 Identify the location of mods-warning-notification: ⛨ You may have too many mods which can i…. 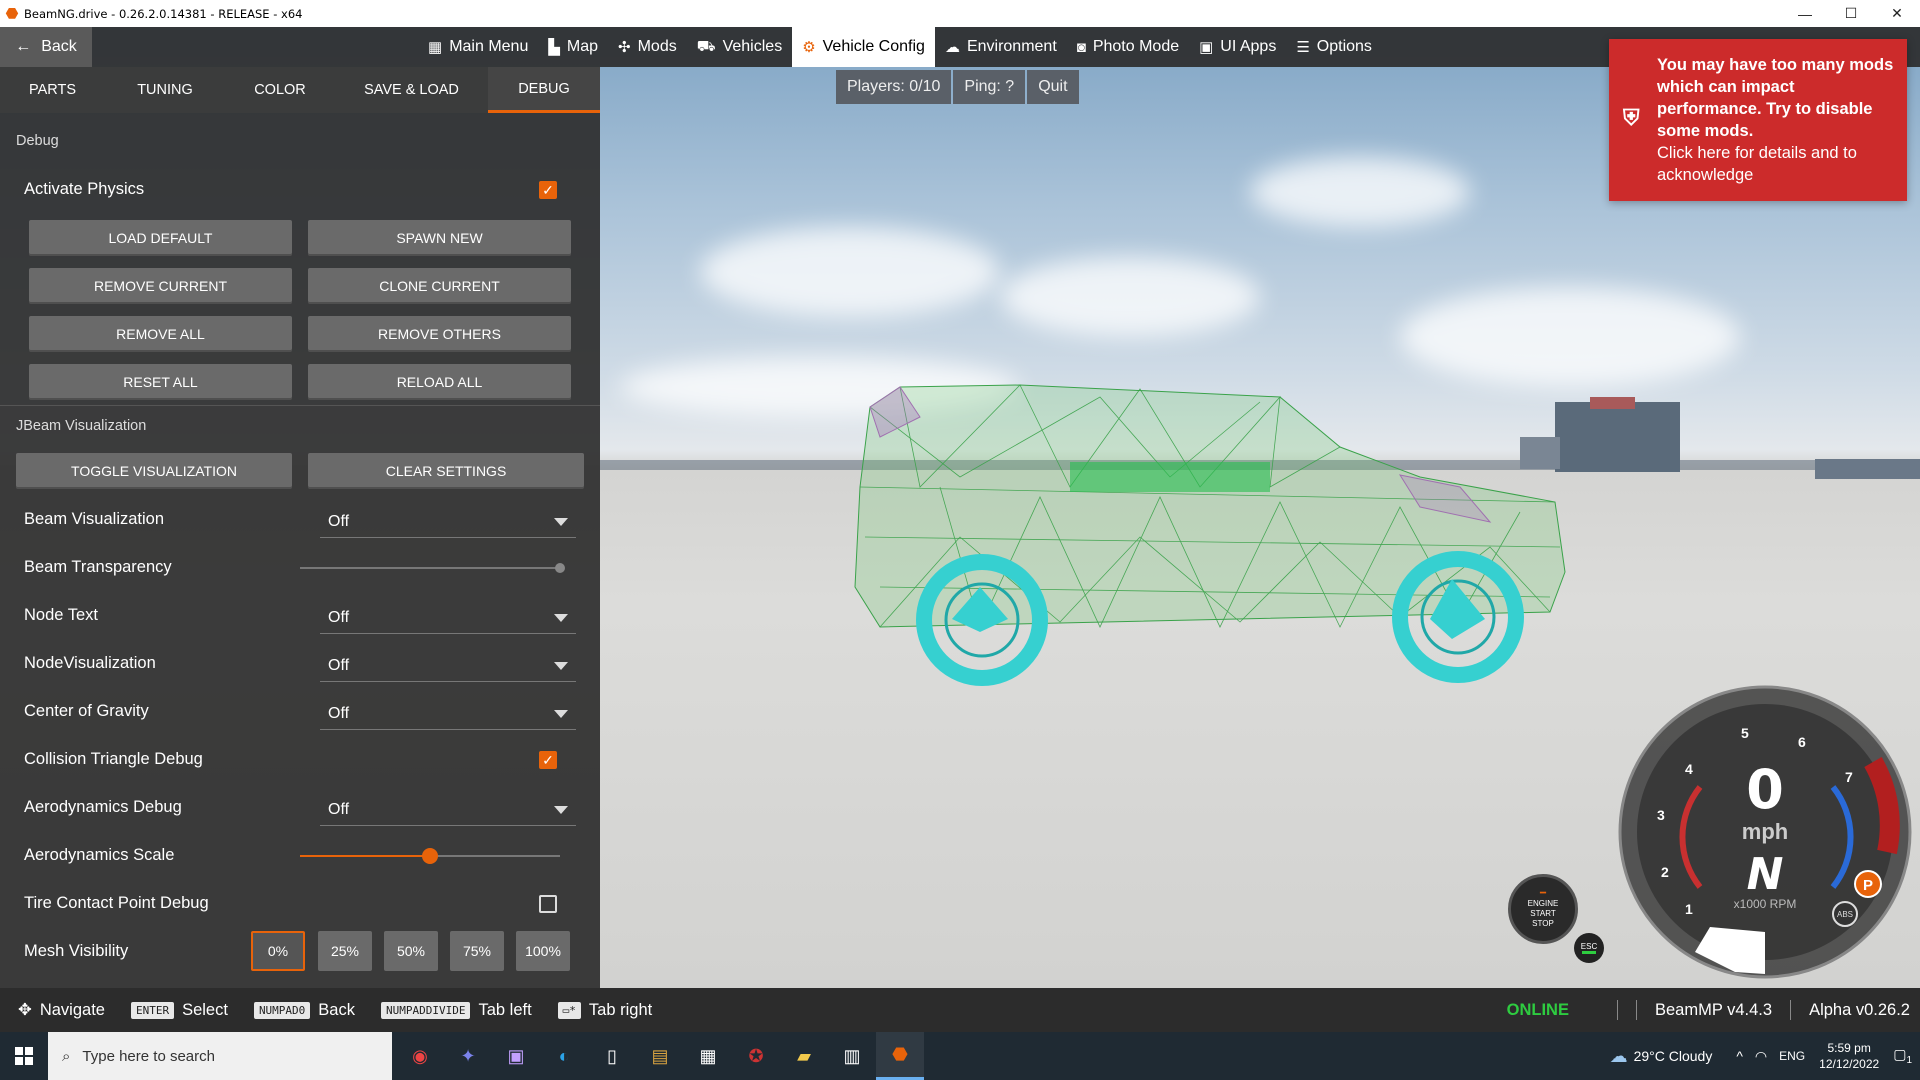
(1758, 120).